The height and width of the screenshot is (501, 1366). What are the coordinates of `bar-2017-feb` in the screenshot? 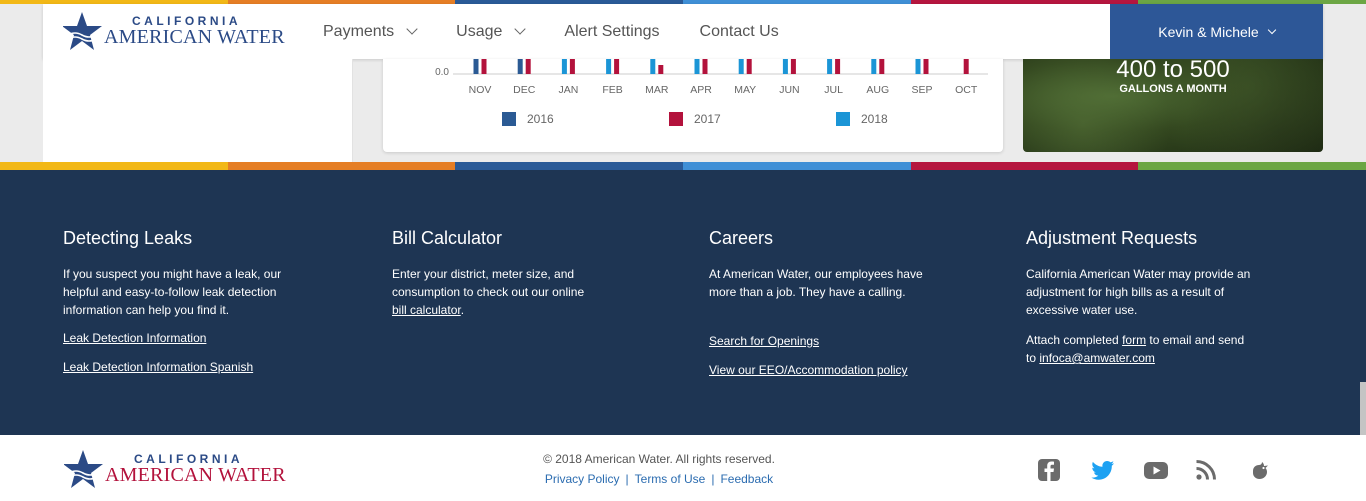 It's located at (617, 66).